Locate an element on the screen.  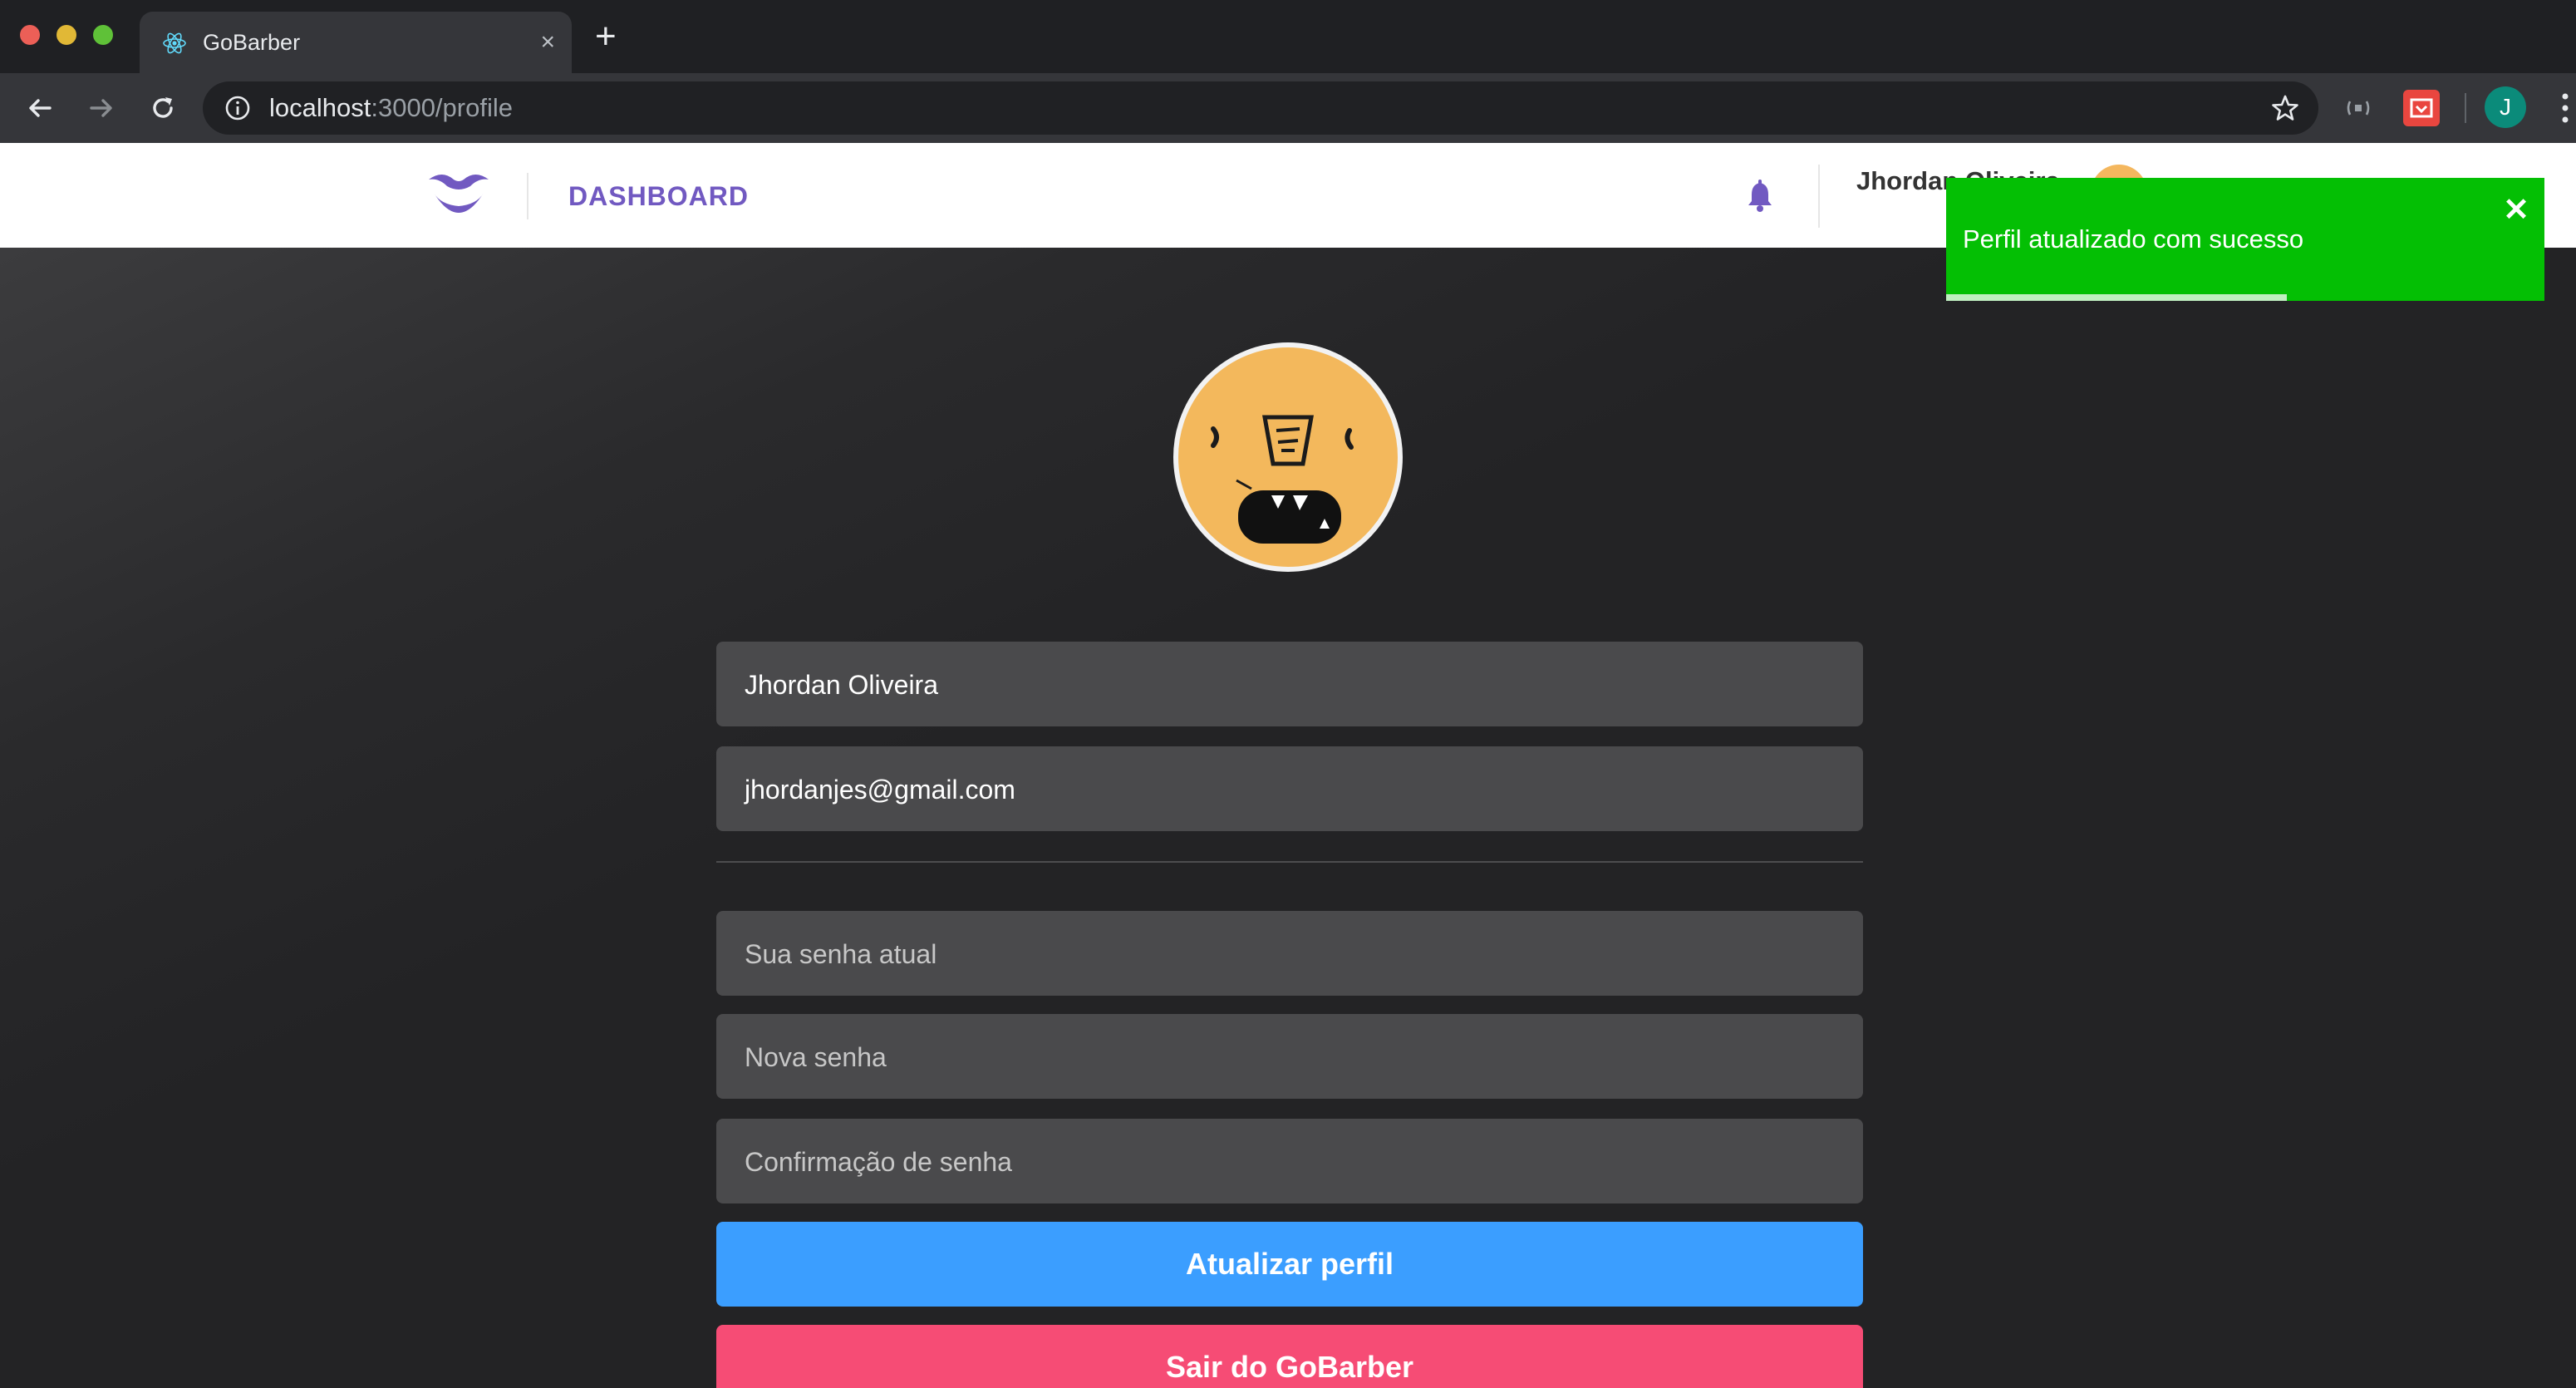
email-input: jhordanjes@gmail.com is located at coordinates (1289, 788).